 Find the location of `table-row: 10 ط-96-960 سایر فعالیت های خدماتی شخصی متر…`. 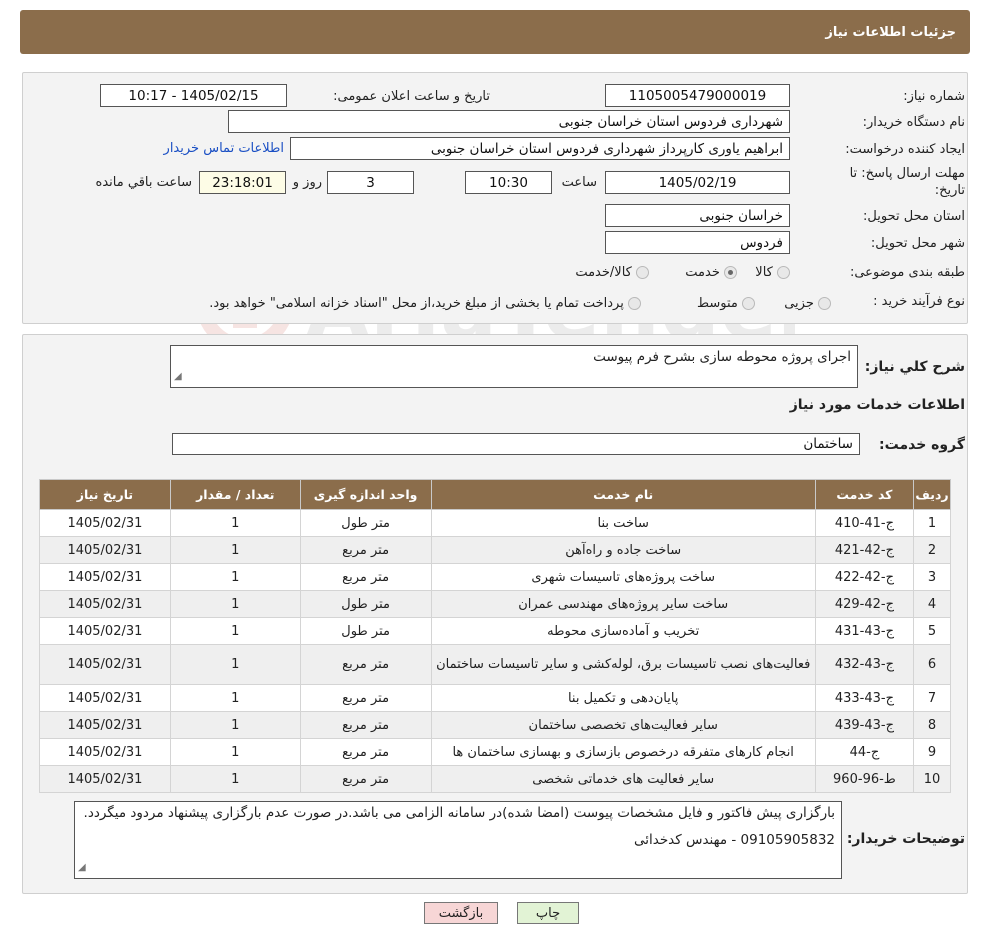

table-row: 10 ط-96-960 سایر فعالیت های خدماتی شخصی متر… is located at coordinates (495, 779).